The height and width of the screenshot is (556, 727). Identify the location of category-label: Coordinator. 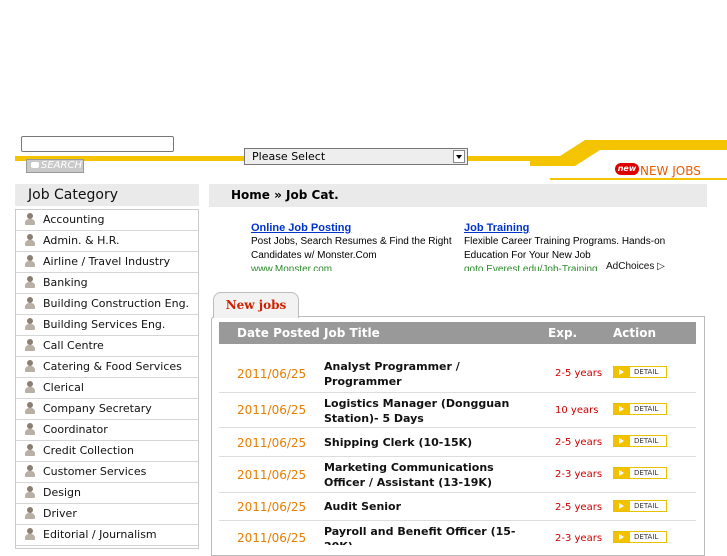
(75, 429).